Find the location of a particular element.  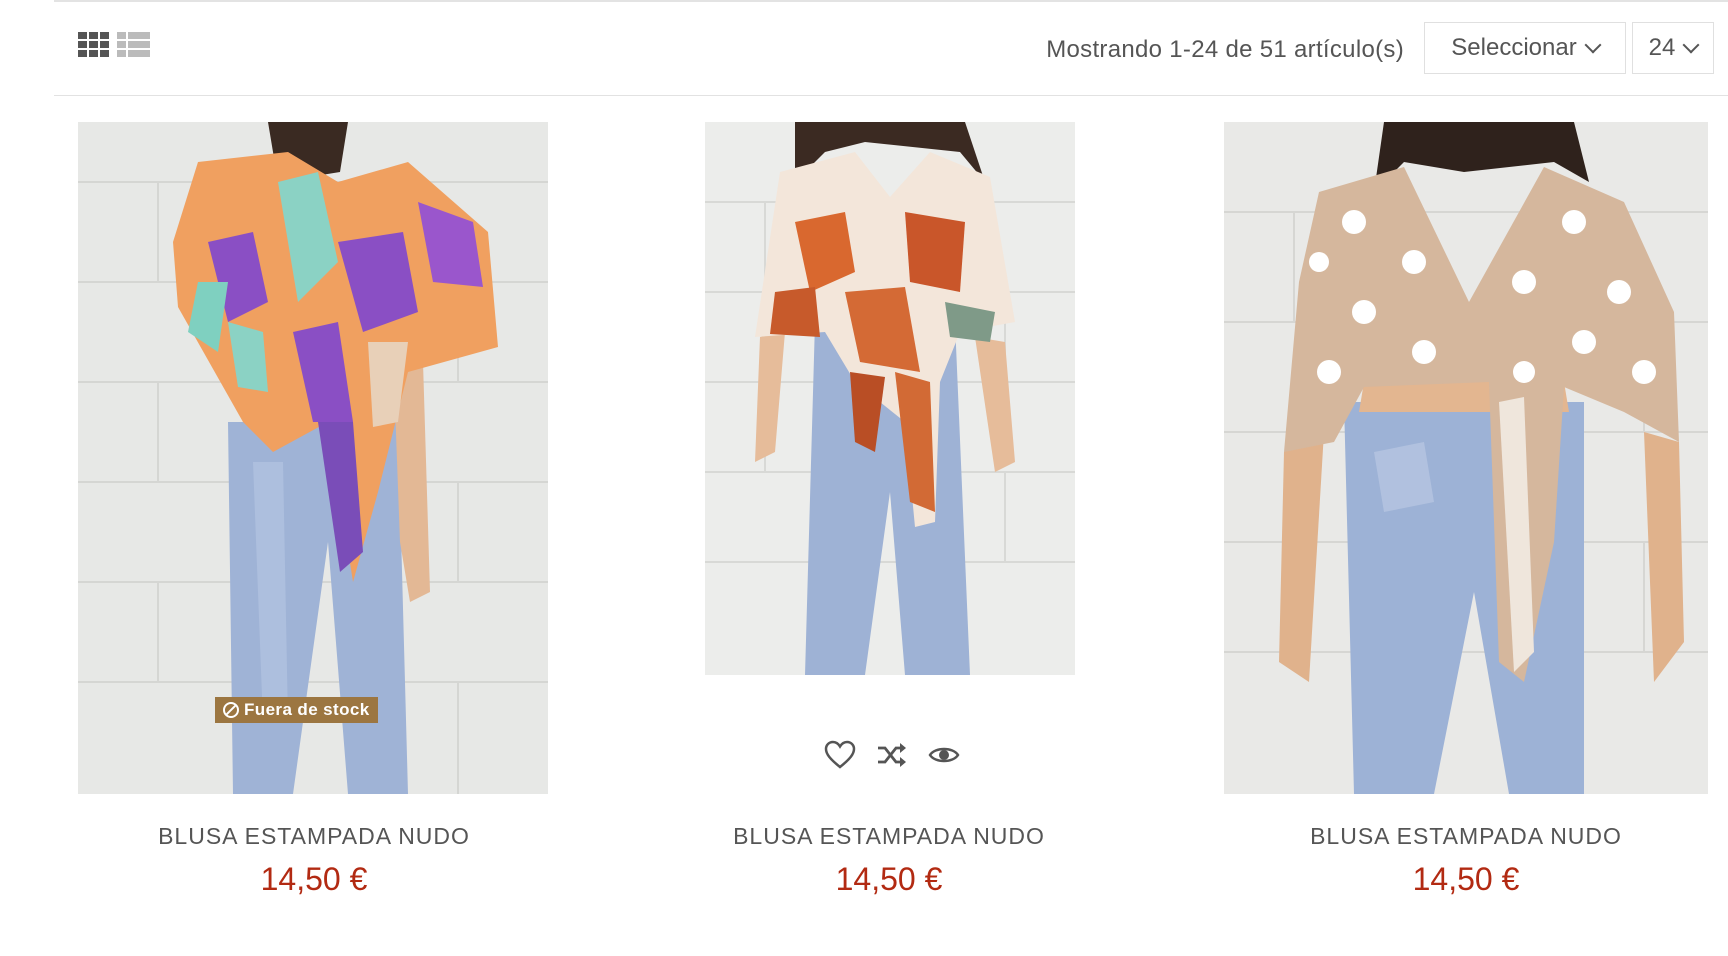

eye-icon is located at coordinates (944, 755).